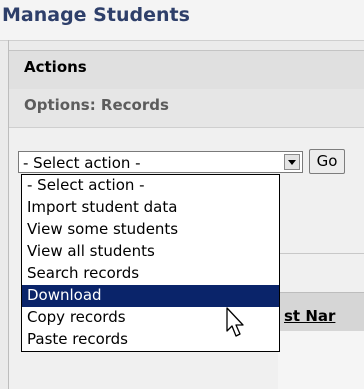 The width and height of the screenshot is (364, 389). What do you see at coordinates (150, 252) in the screenshot?
I see `option-view-all-students: View all students` at bounding box center [150, 252].